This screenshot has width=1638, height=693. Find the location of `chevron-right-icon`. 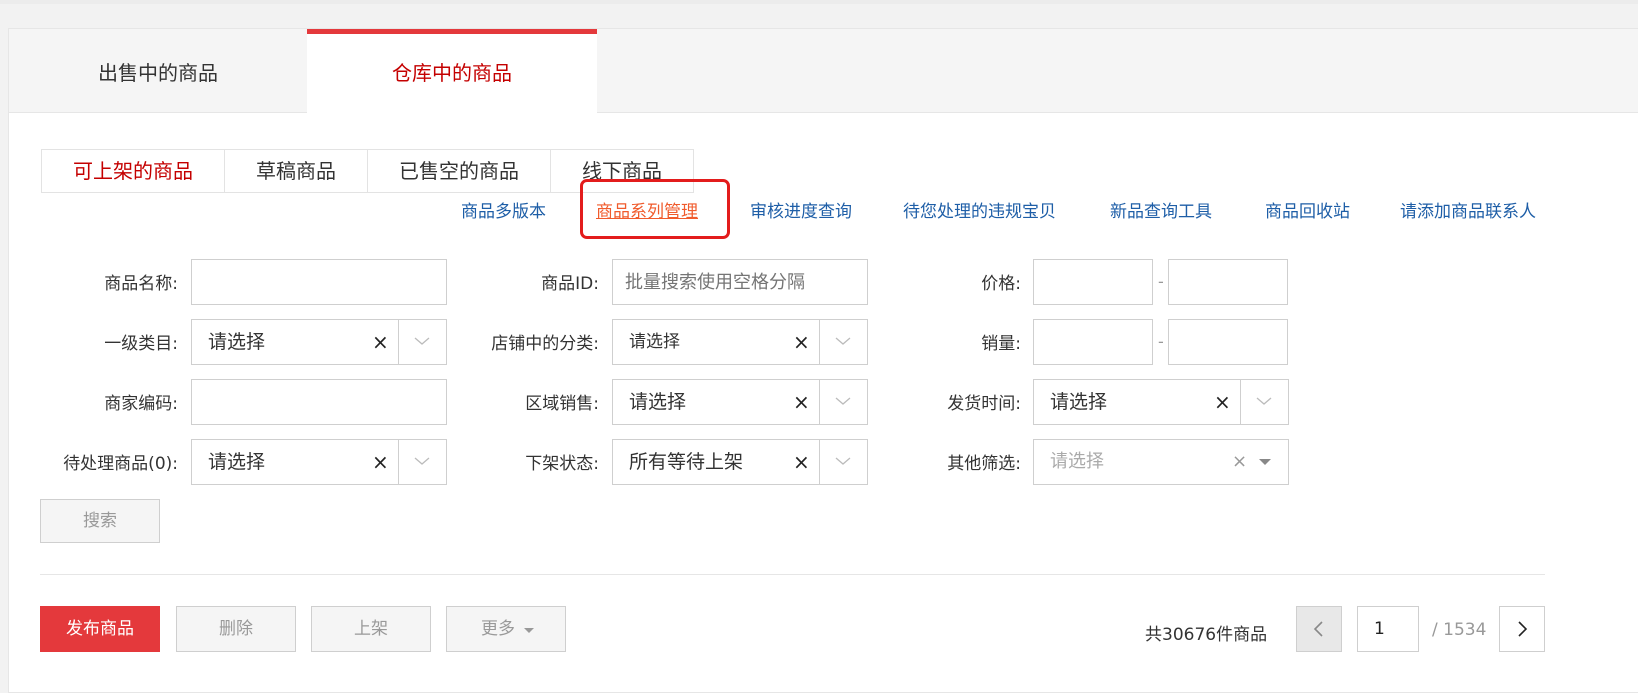

chevron-right-icon is located at coordinates (1523, 629).